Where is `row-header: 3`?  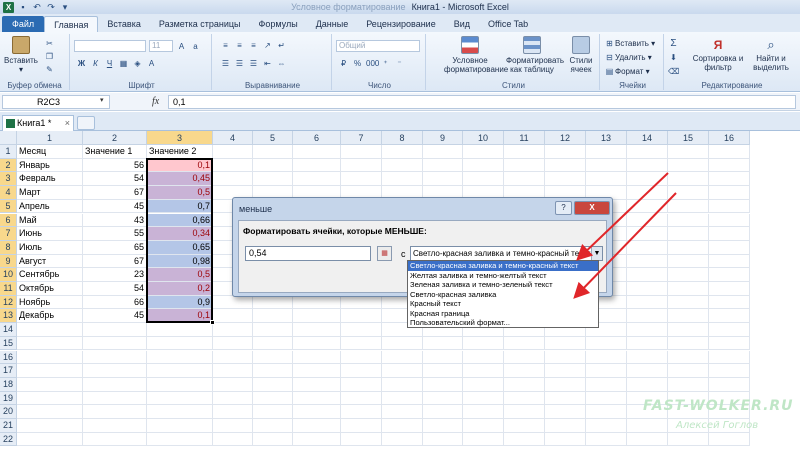
row-header: 3 is located at coordinates (8, 179).